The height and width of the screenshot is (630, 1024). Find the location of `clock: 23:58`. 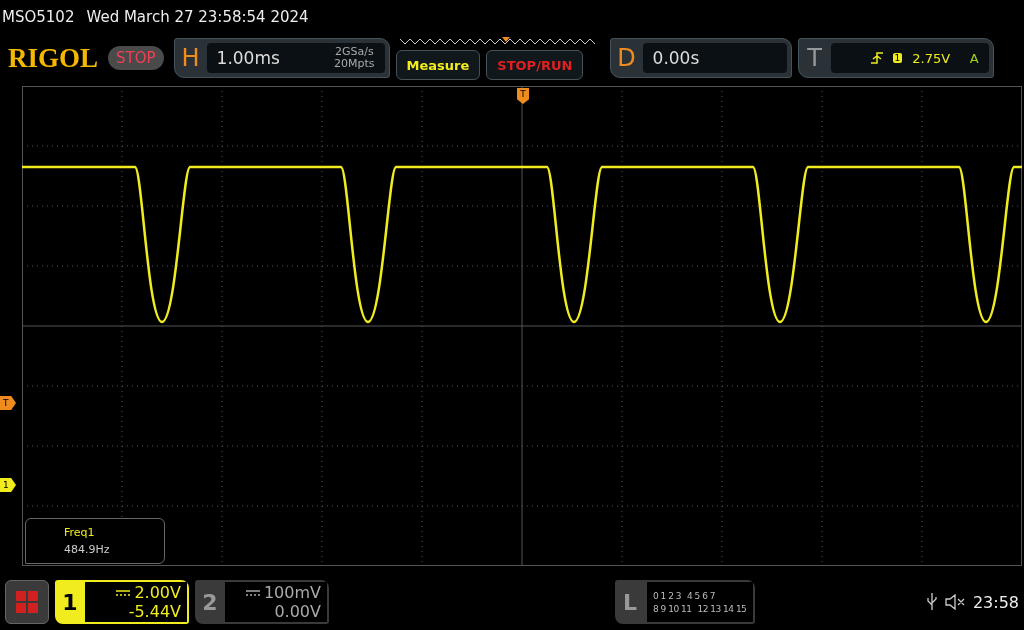

clock: 23:58 is located at coordinates (995, 602).